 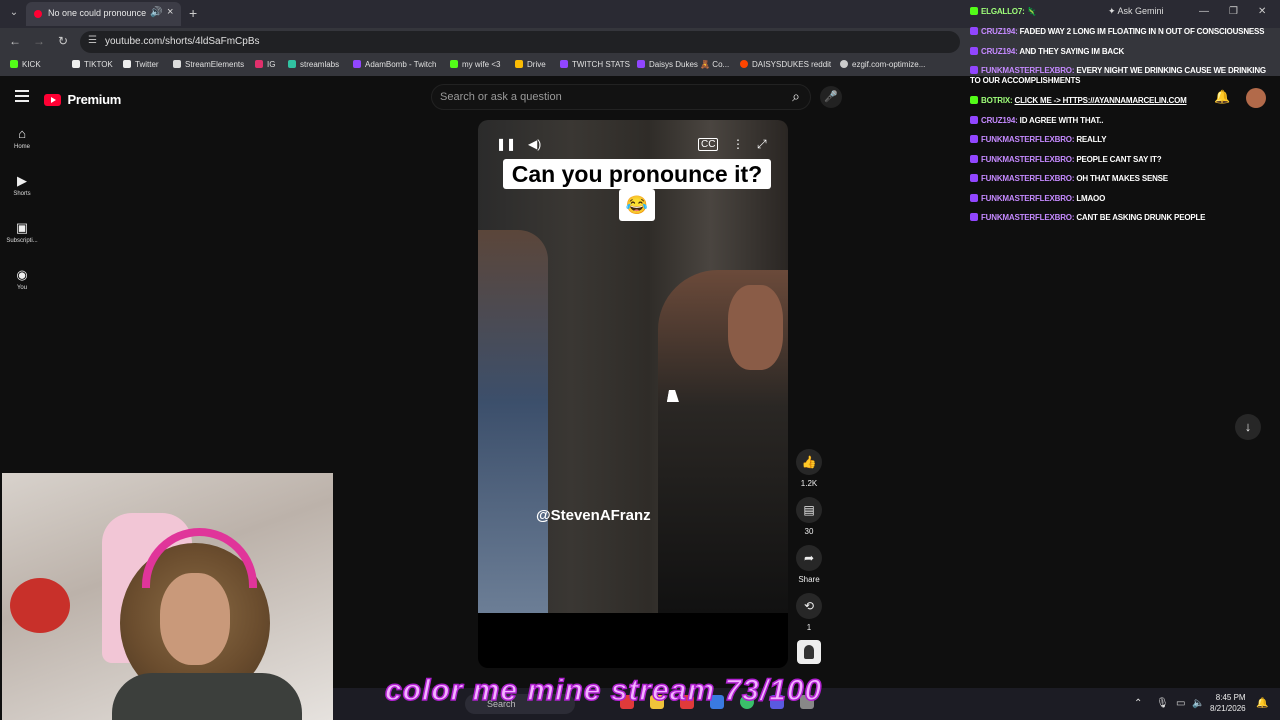 What do you see at coordinates (38, 14) in the screenshot?
I see `youtube-favicon-icon` at bounding box center [38, 14].